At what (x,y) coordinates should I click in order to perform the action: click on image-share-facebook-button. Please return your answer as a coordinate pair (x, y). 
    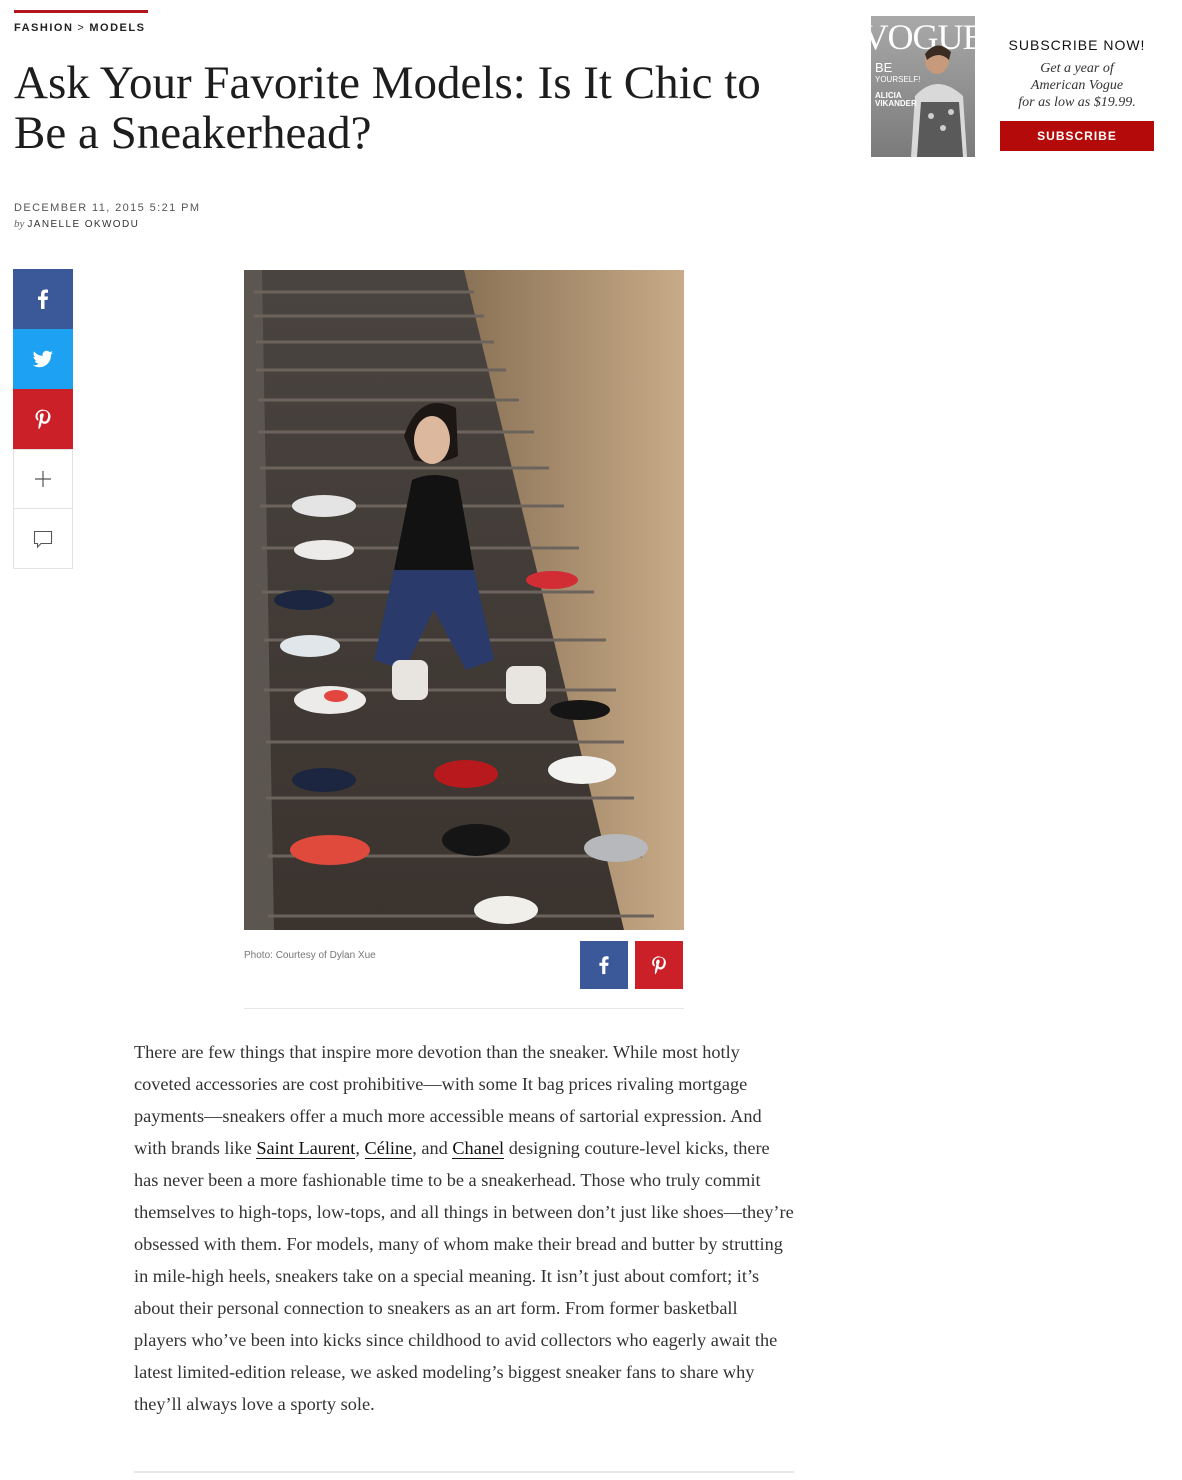
    Looking at the image, I should click on (604, 965).